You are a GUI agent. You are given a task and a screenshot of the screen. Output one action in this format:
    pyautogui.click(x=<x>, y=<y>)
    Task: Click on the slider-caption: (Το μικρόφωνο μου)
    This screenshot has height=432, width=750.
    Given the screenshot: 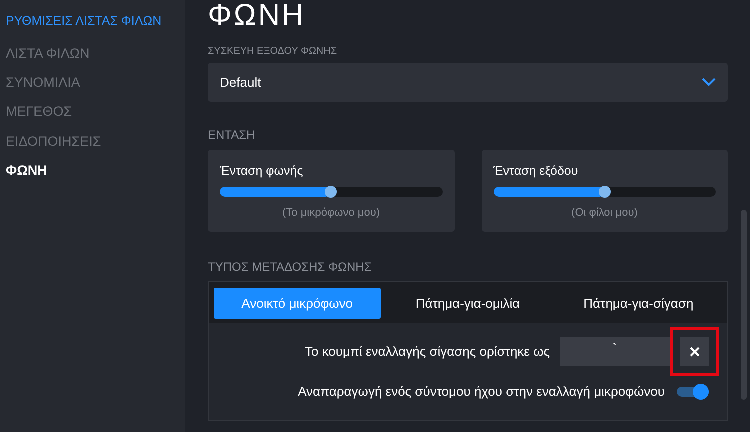 What is the action you would take?
    pyautogui.click(x=331, y=213)
    